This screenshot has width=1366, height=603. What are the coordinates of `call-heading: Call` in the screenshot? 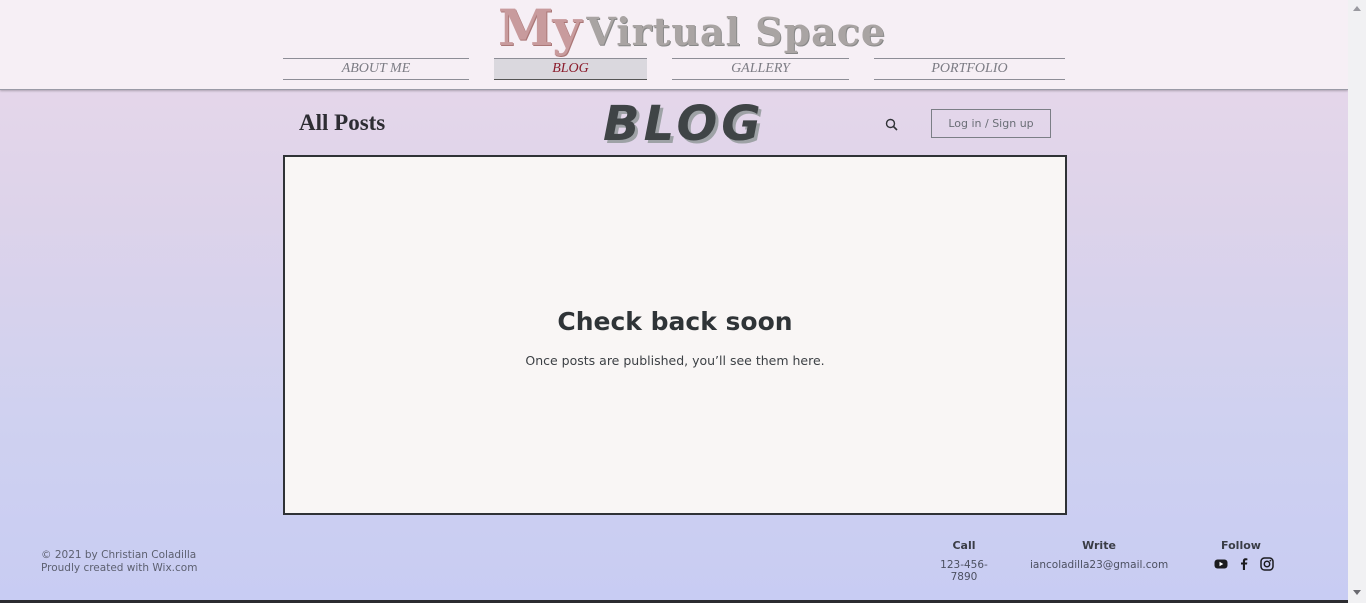 It's located at (964, 545).